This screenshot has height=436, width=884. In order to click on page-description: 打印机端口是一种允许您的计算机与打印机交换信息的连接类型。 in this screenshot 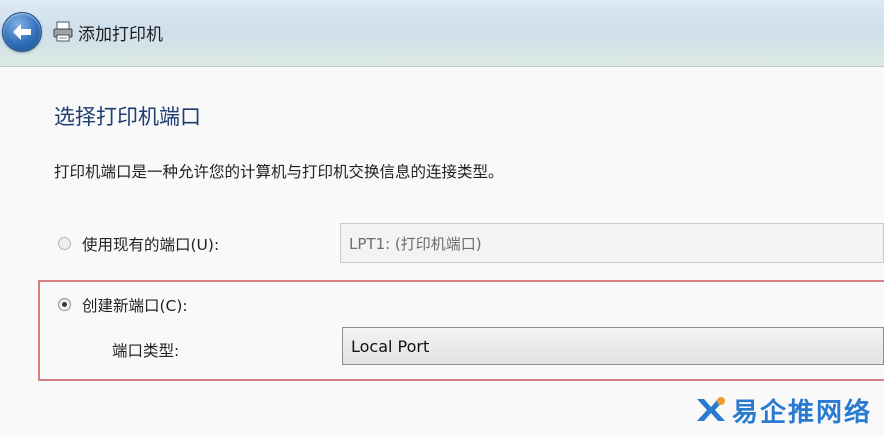, I will do `click(279, 172)`.